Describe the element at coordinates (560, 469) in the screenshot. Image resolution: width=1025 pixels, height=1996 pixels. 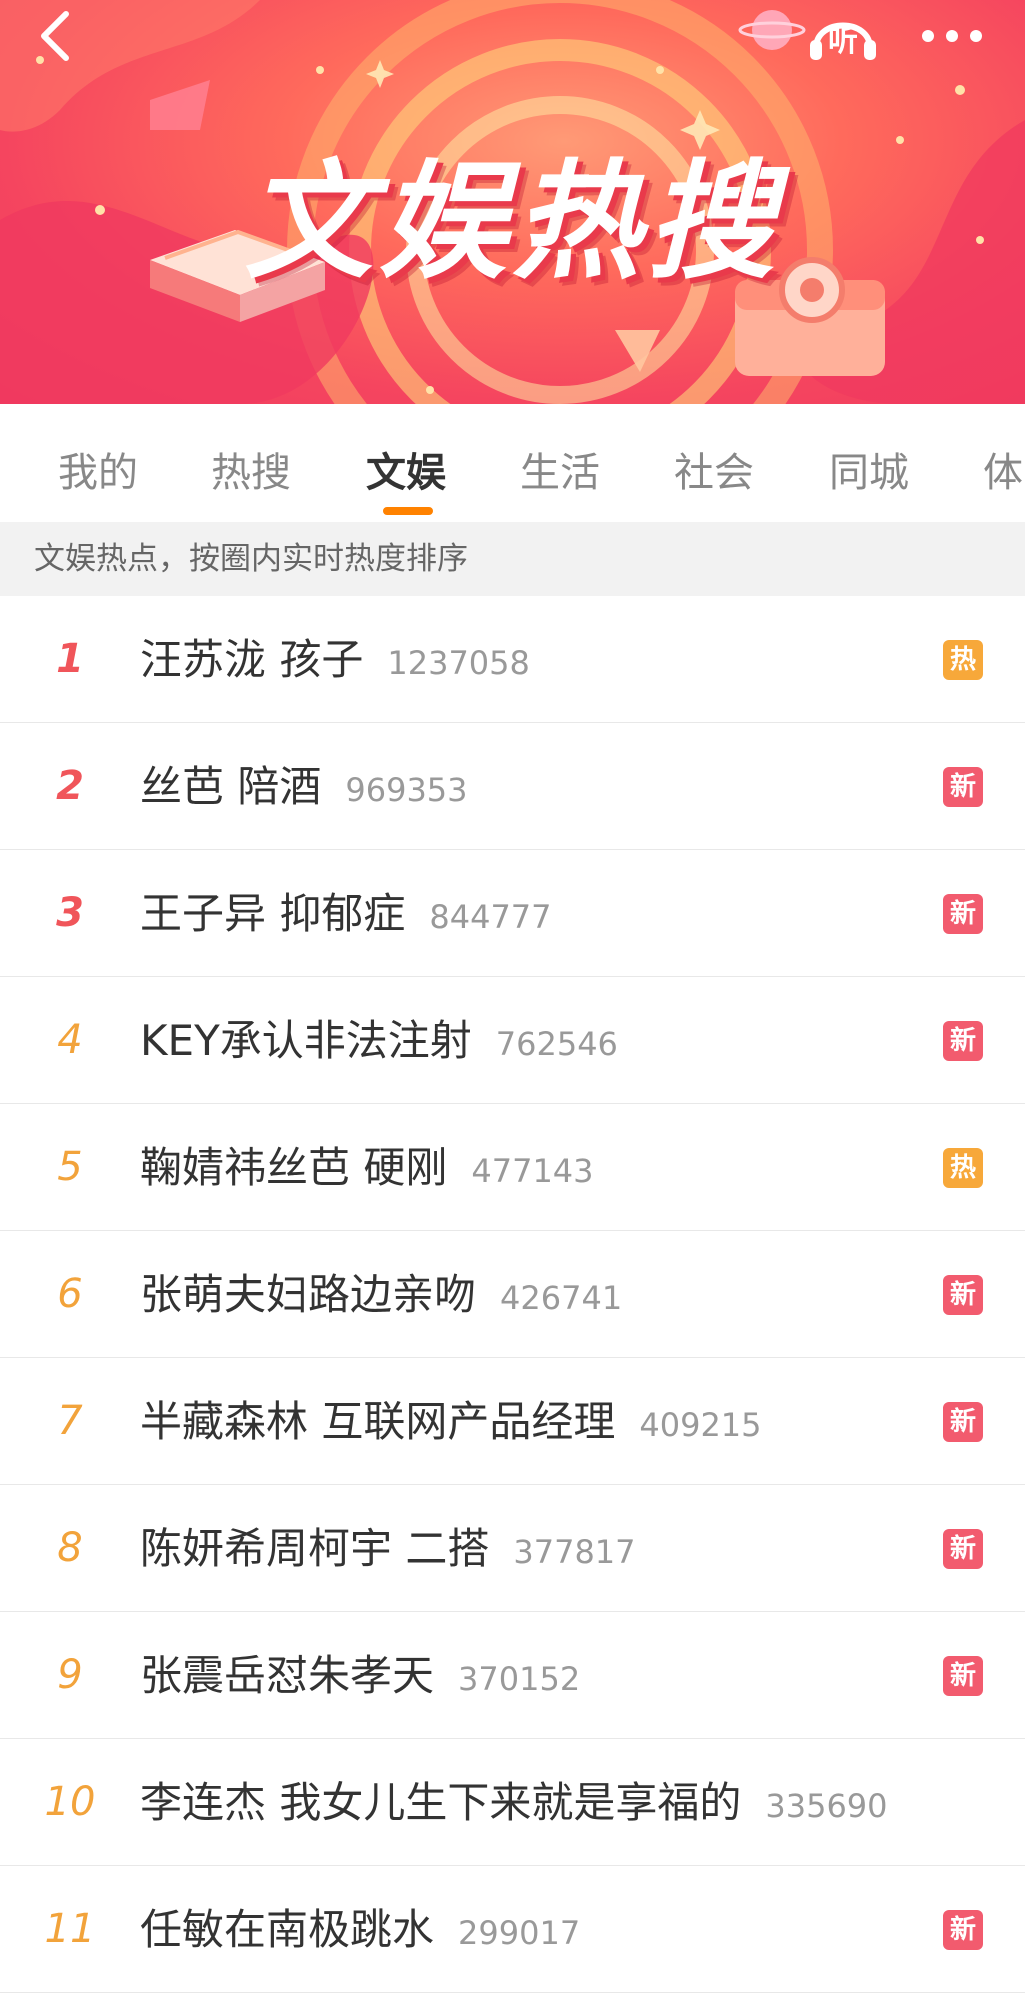
I see `tab-life: 生活` at that location.